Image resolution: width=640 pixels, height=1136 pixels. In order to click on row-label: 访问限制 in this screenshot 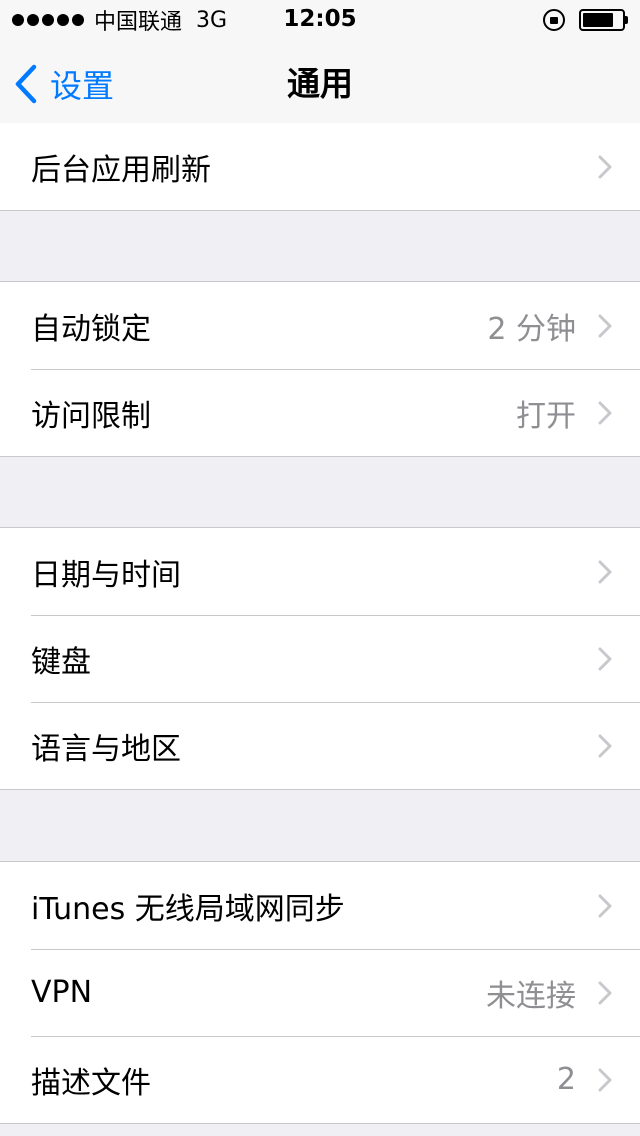, I will do `click(91, 416)`.